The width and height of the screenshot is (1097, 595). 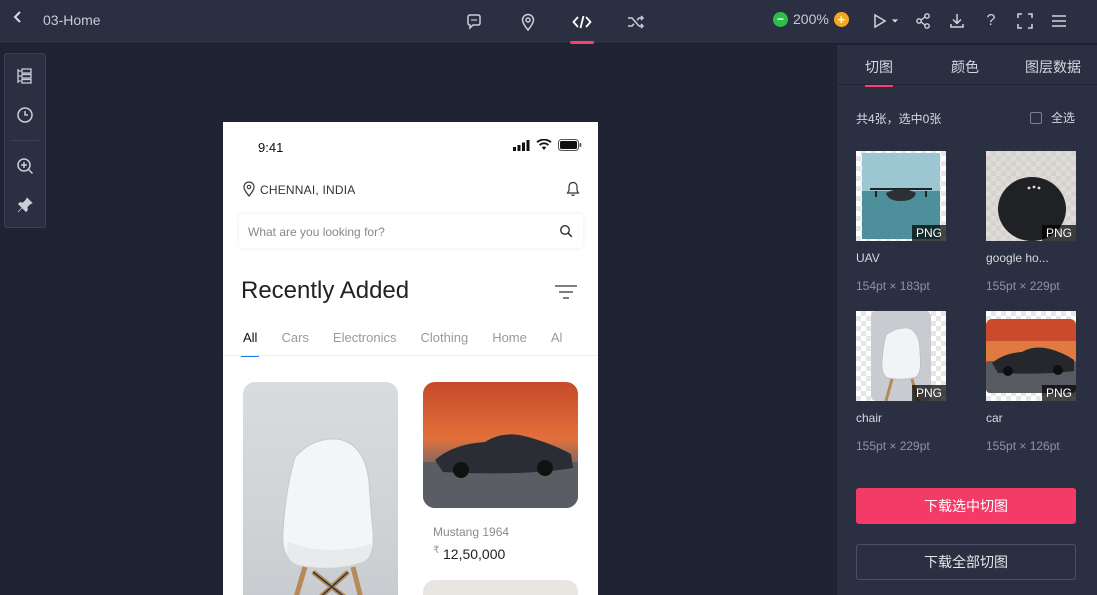 What do you see at coordinates (413, 343) in the screenshot?
I see `category-tabs: All Cars Electronics Clothing Home Al` at bounding box center [413, 343].